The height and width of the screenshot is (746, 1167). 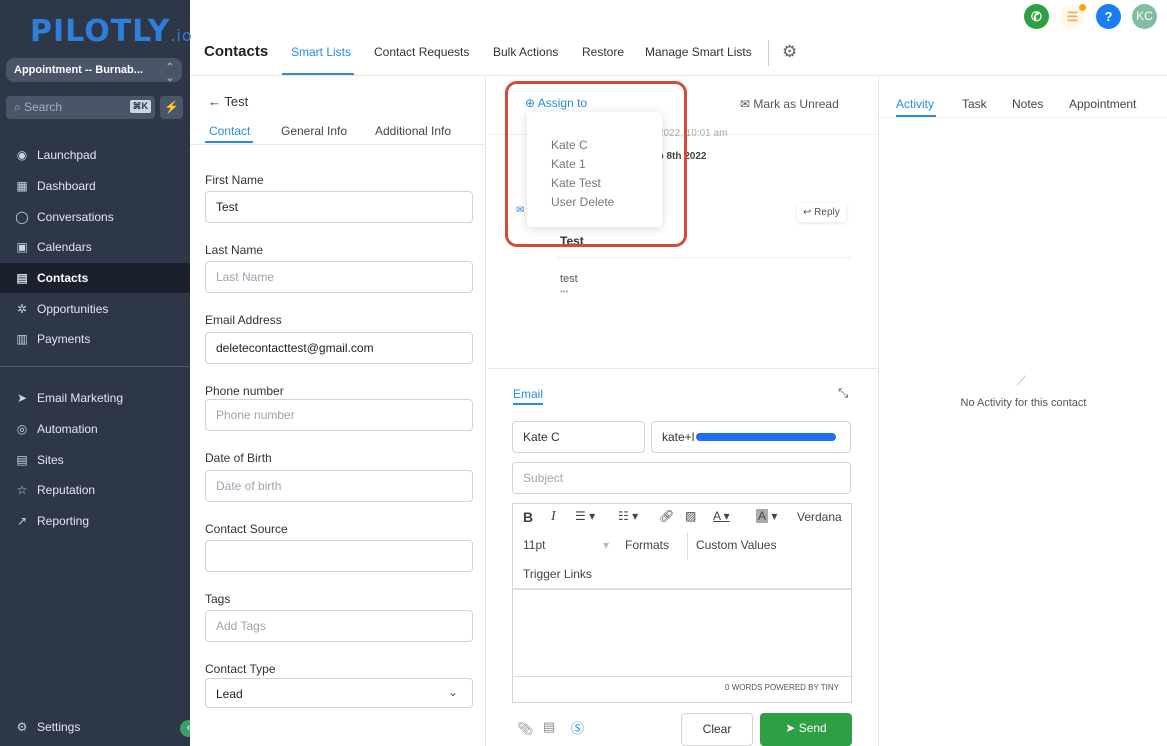 I want to click on rocket-icon: ◉, so click(x=22, y=155).